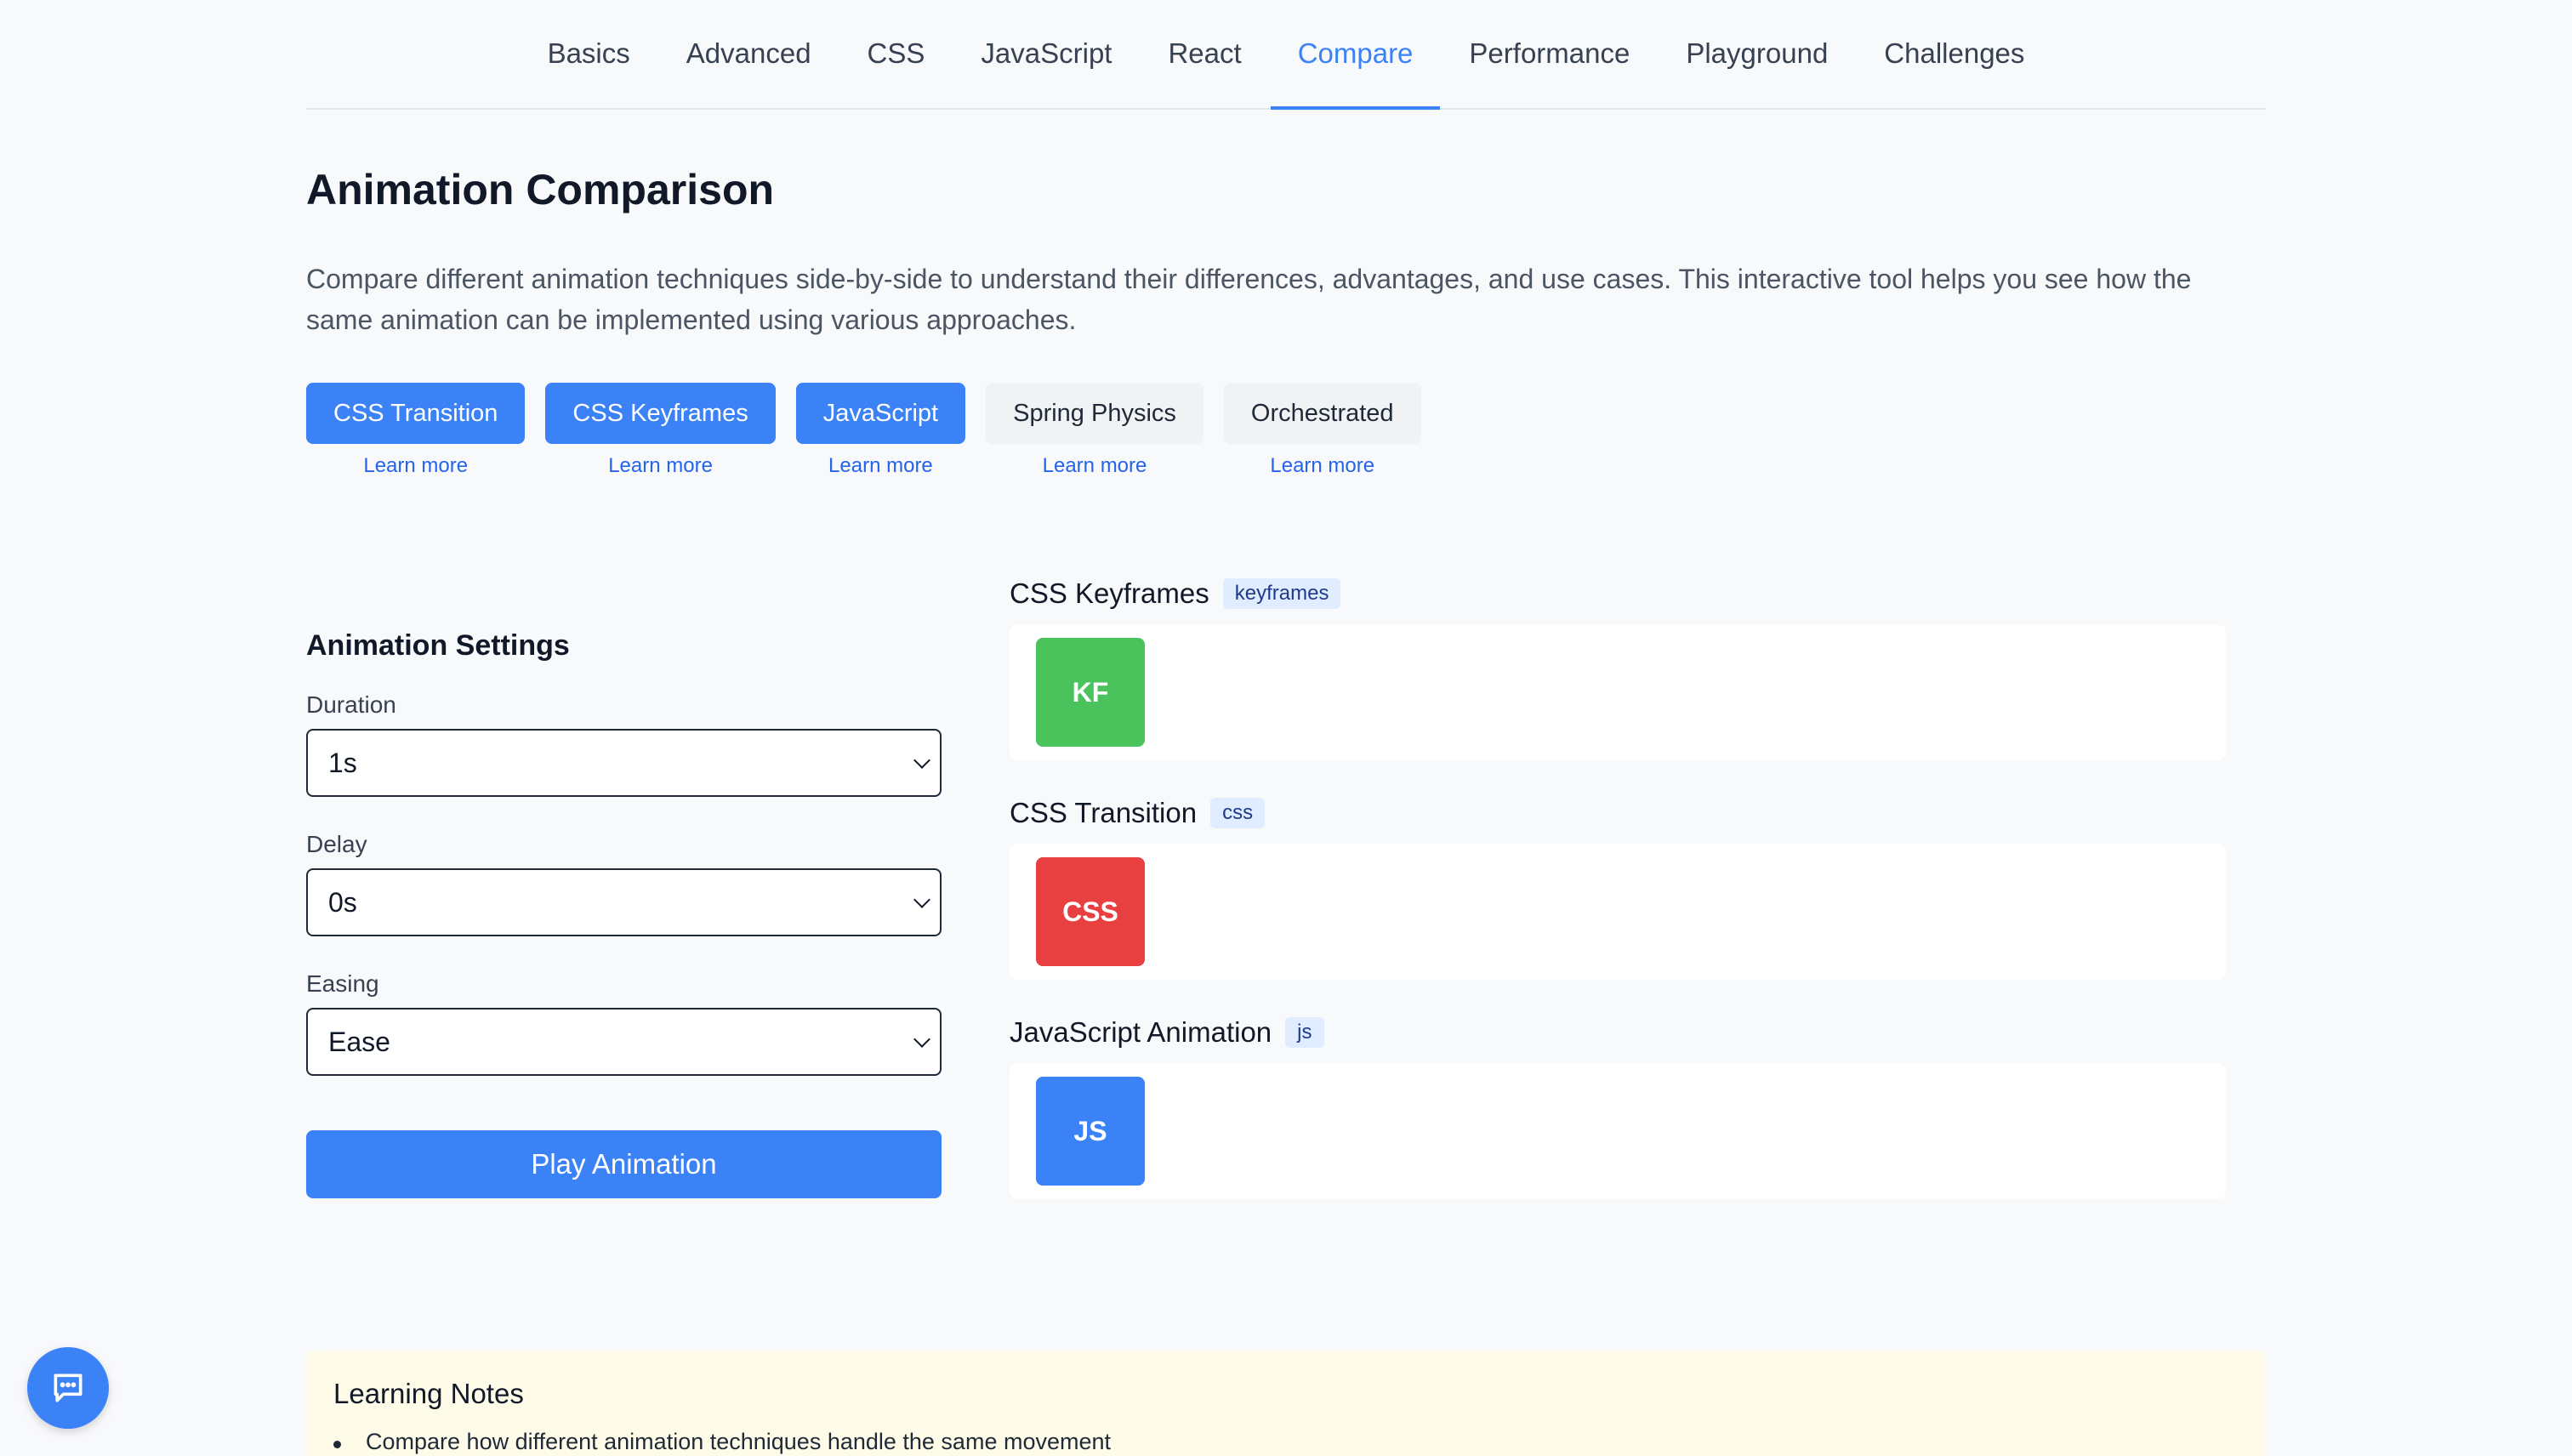  What do you see at coordinates (1205, 55) in the screenshot?
I see `tab-react: React` at bounding box center [1205, 55].